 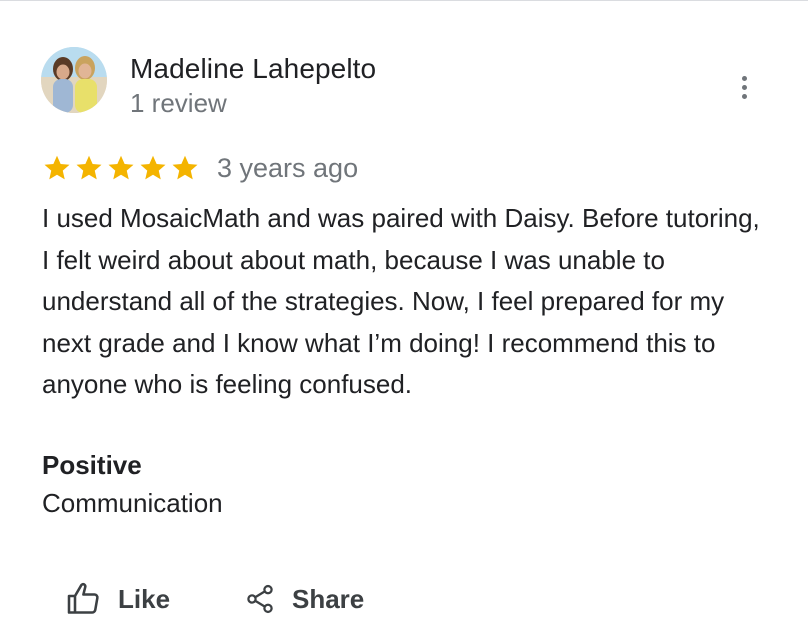 I want to click on thumbs-up-icon, so click(x=83, y=598).